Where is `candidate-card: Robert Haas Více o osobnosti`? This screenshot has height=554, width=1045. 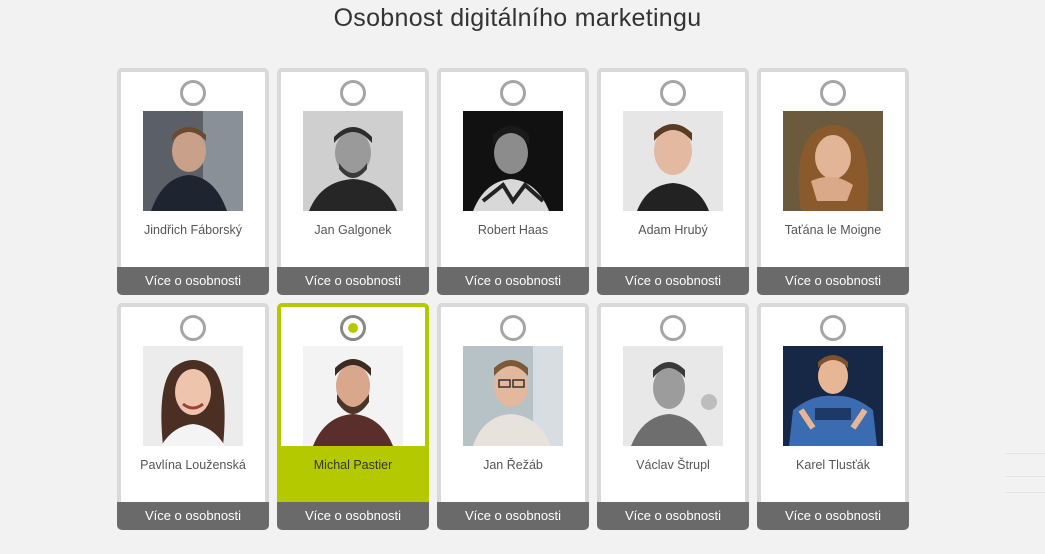
candidate-card: Robert Haas Více o osobnosti is located at coordinates (513, 181).